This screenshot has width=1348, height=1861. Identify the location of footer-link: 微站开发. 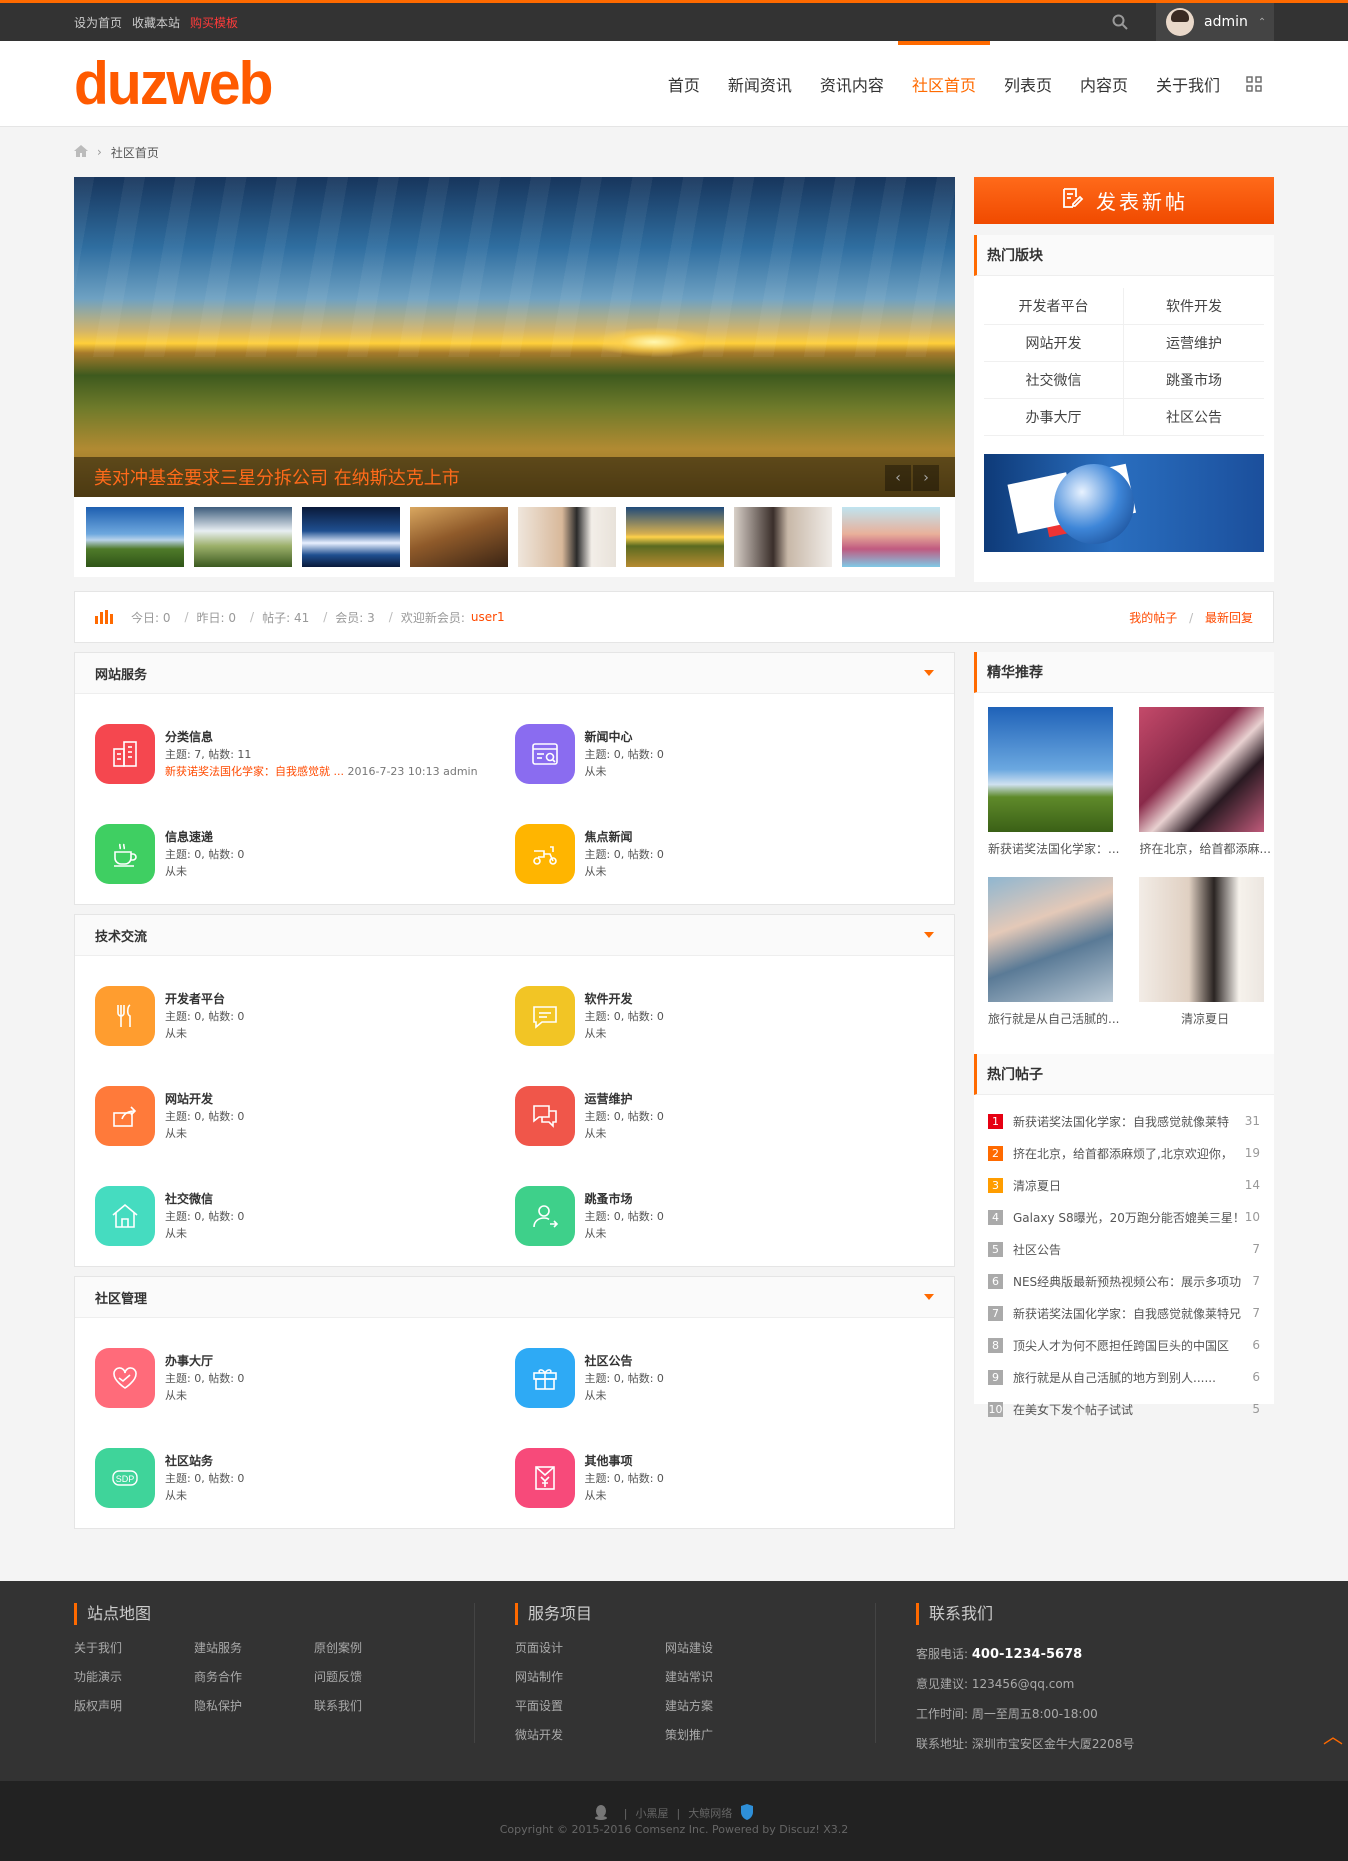
(590, 1734).